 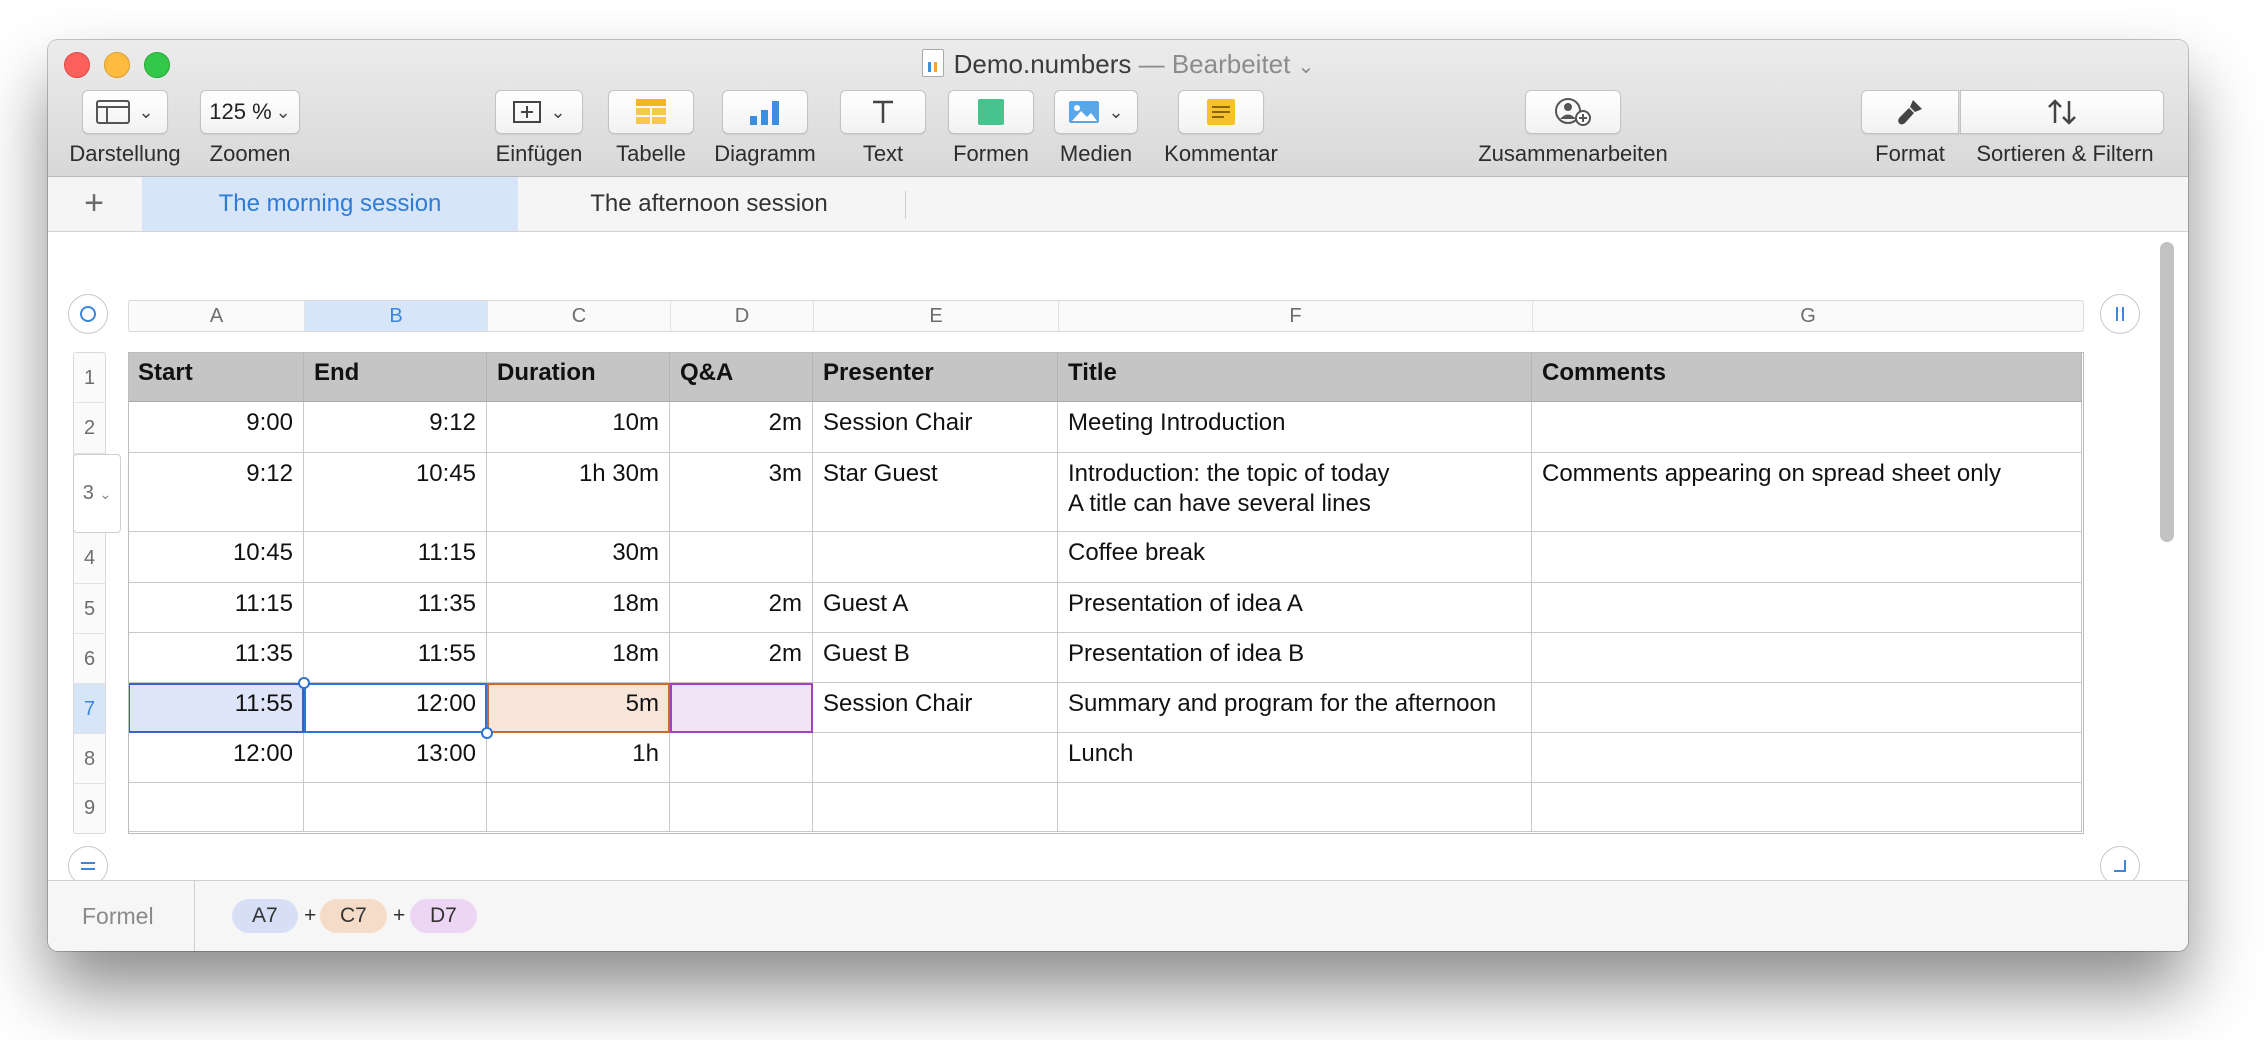 I want to click on text-button, so click(x=883, y=112).